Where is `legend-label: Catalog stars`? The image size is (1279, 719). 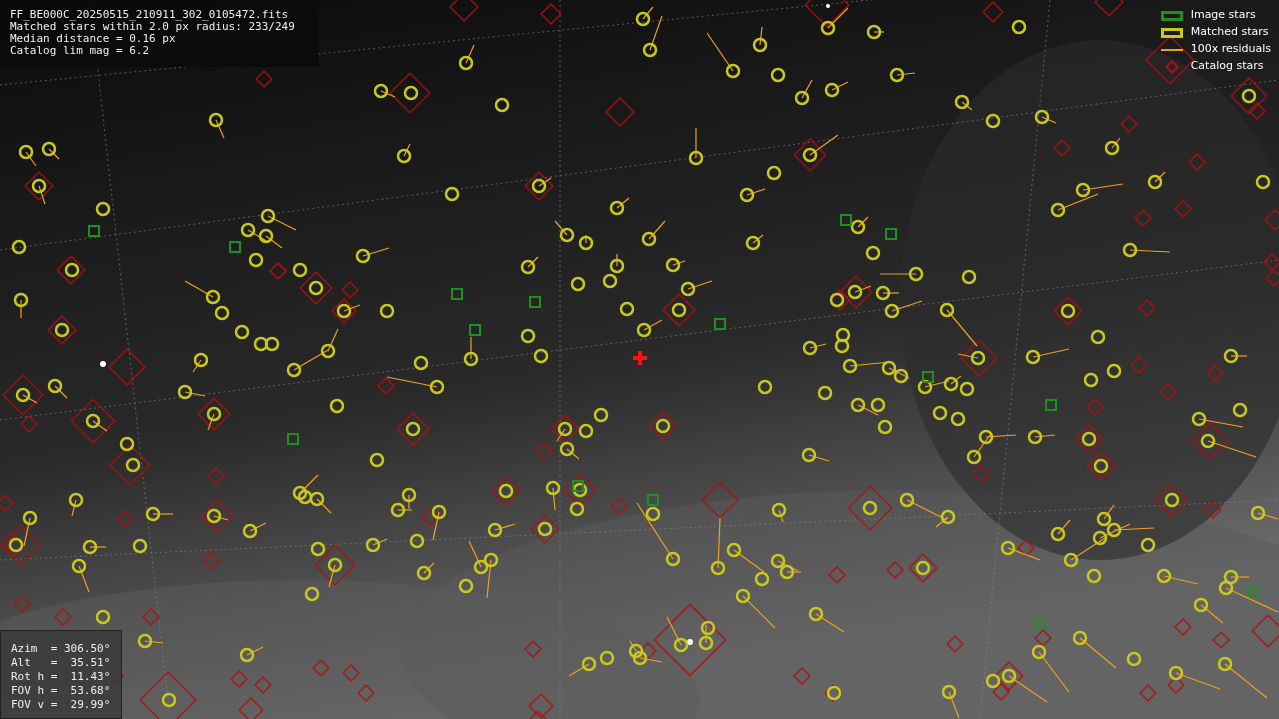
legend-label: Catalog stars is located at coordinates (1227, 66).